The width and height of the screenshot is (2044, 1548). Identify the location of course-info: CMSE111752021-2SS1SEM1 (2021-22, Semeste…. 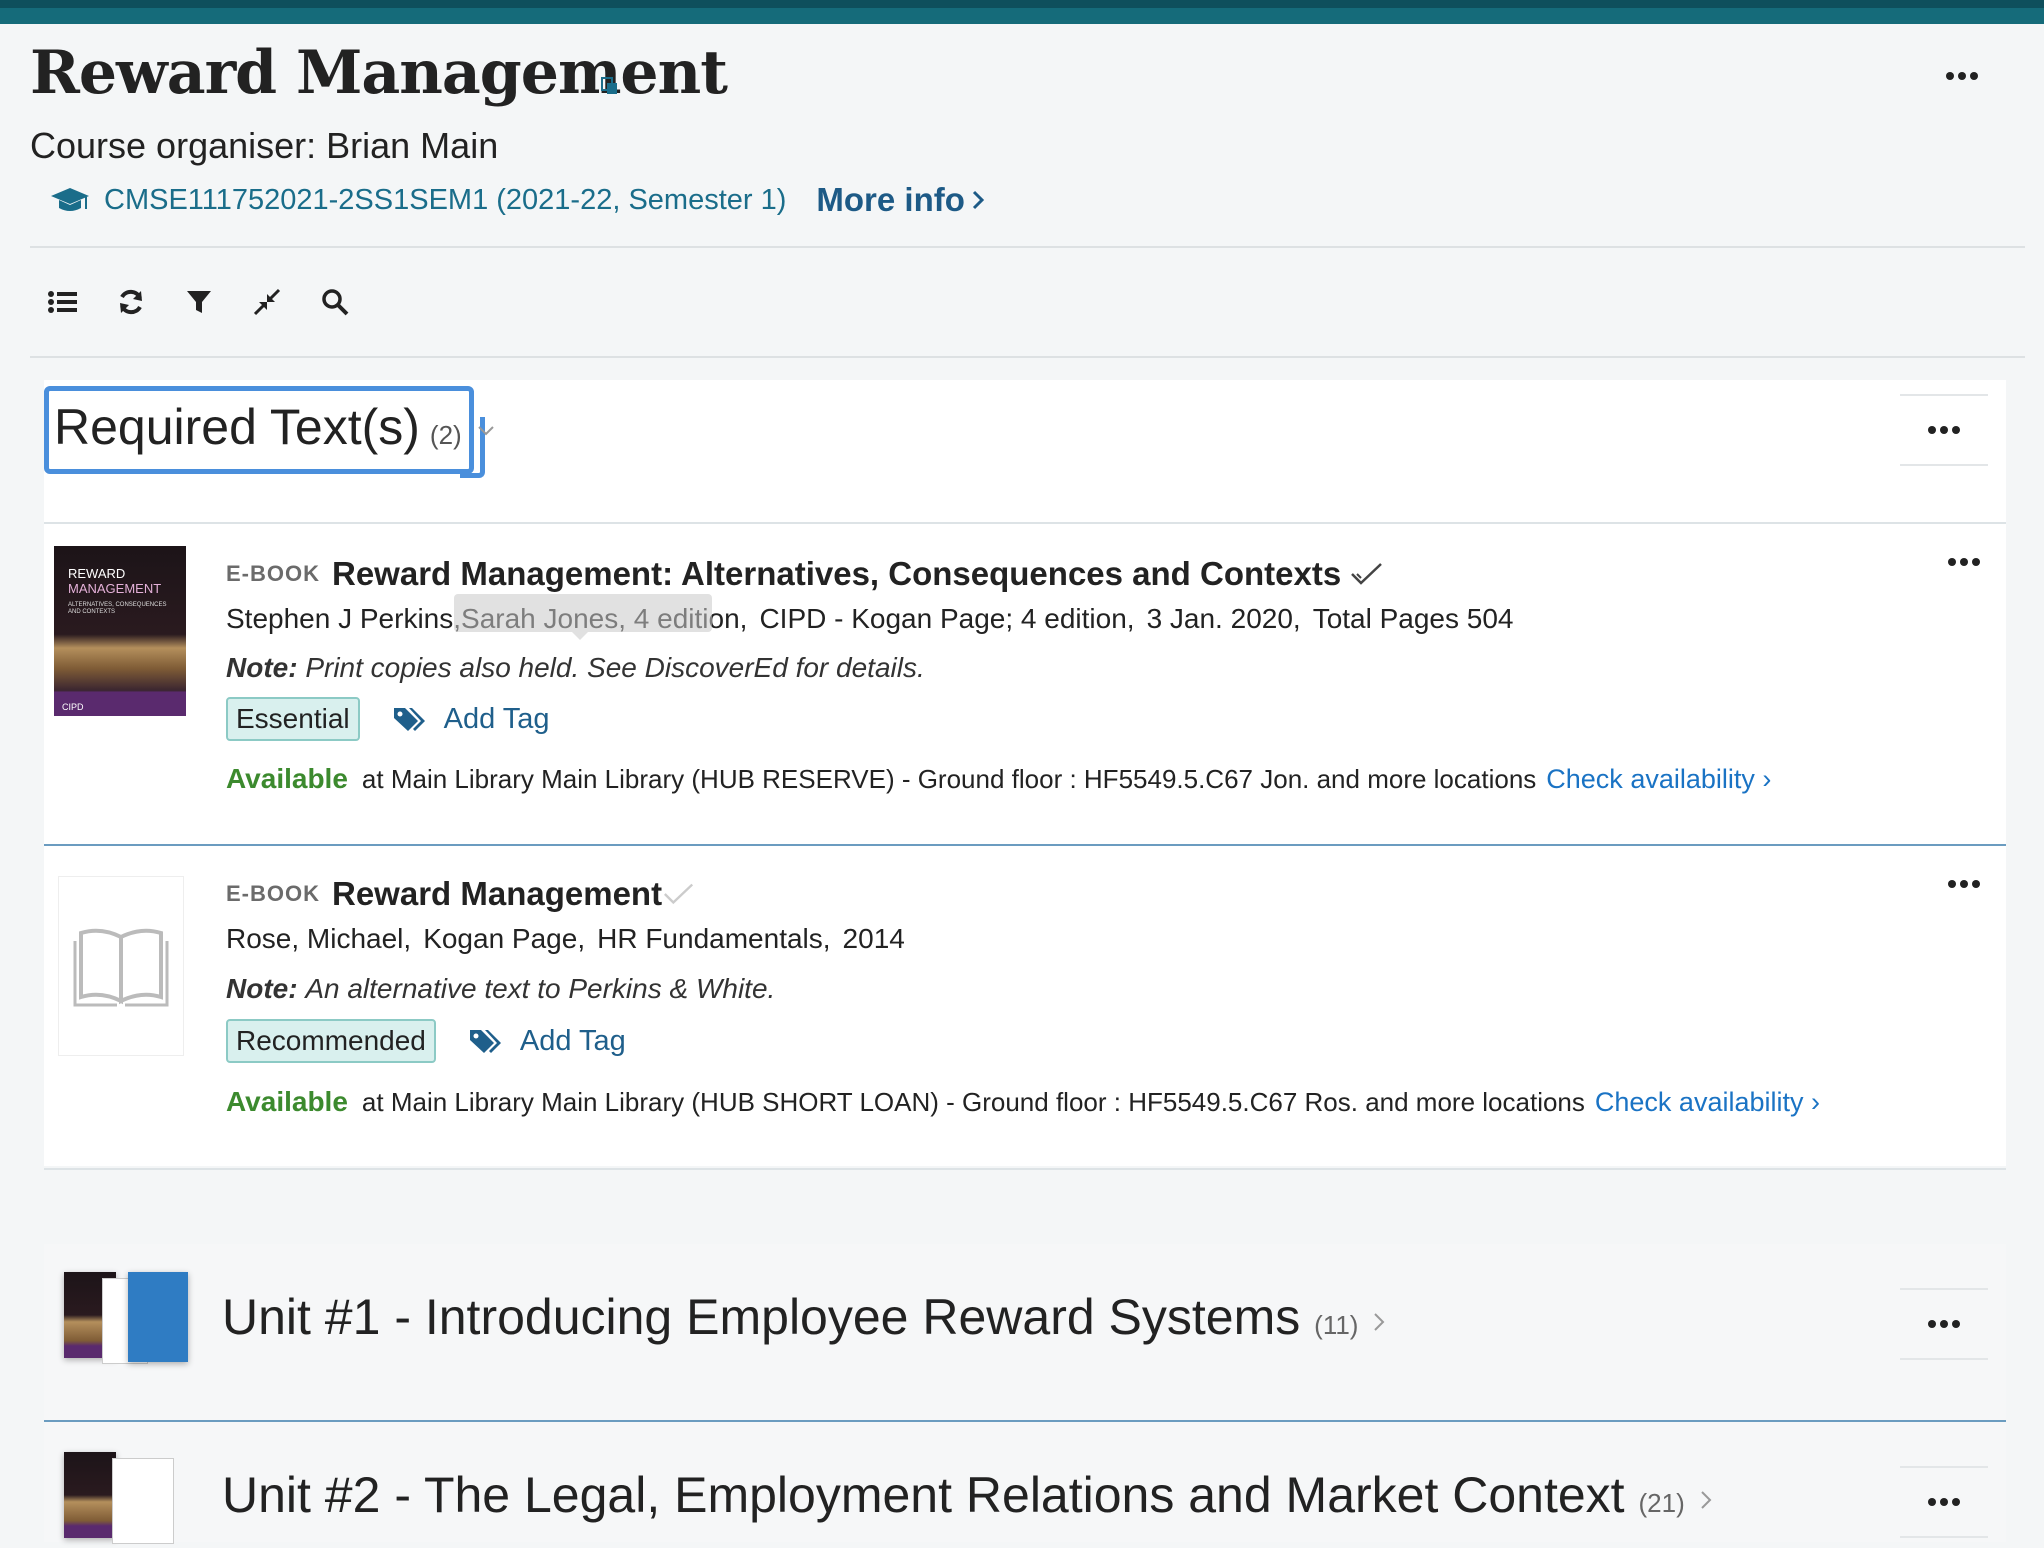
(517, 200).